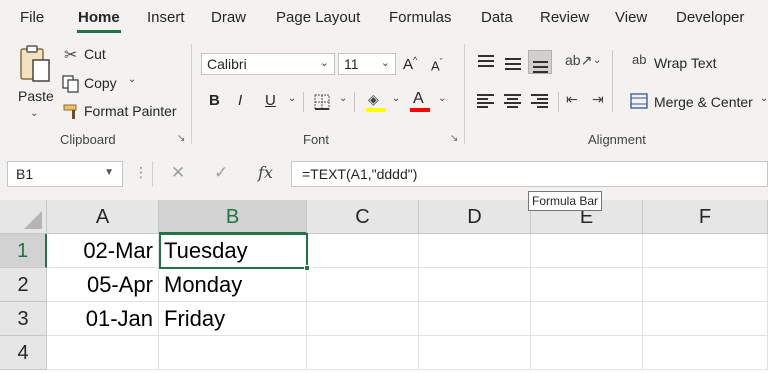 This screenshot has width=768, height=373. What do you see at coordinates (23, 319) in the screenshot?
I see `row-header-3: 3` at bounding box center [23, 319].